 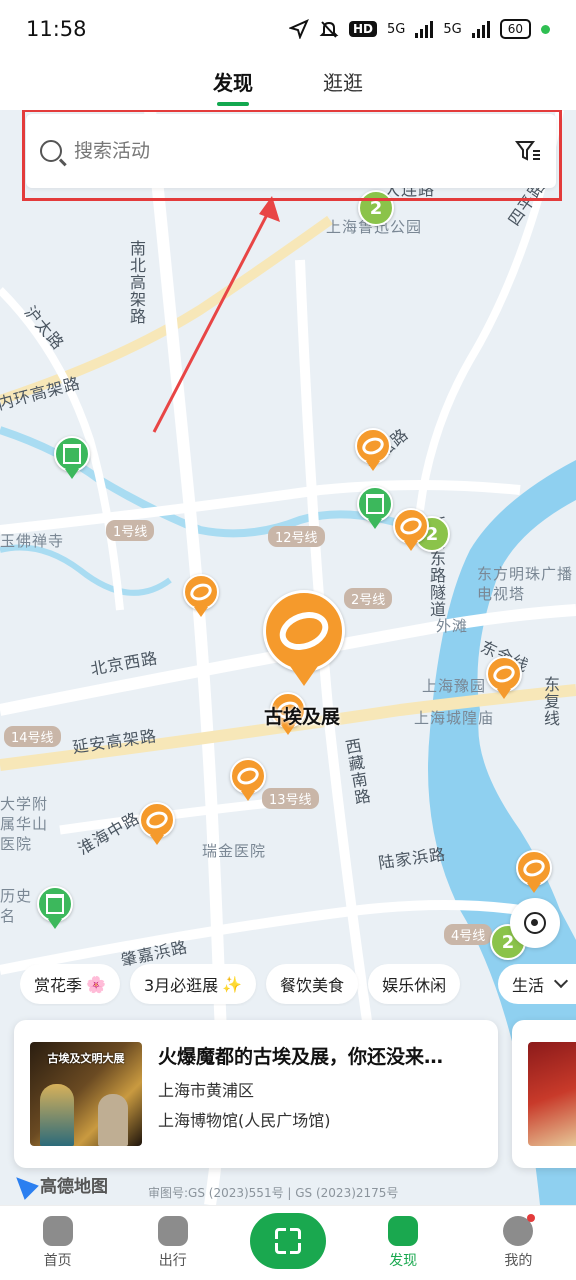 What do you see at coordinates (57, 1261) in the screenshot?
I see `nav-label: 首页` at bounding box center [57, 1261].